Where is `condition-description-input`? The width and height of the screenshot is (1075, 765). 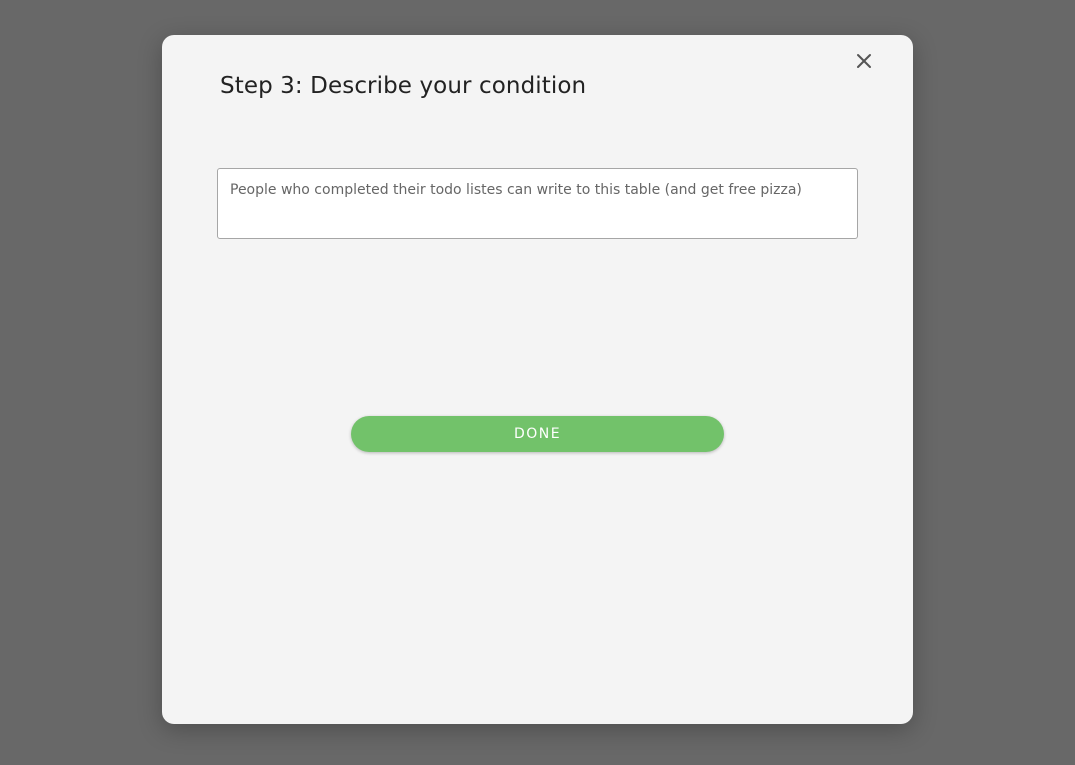 condition-description-input is located at coordinates (537, 203).